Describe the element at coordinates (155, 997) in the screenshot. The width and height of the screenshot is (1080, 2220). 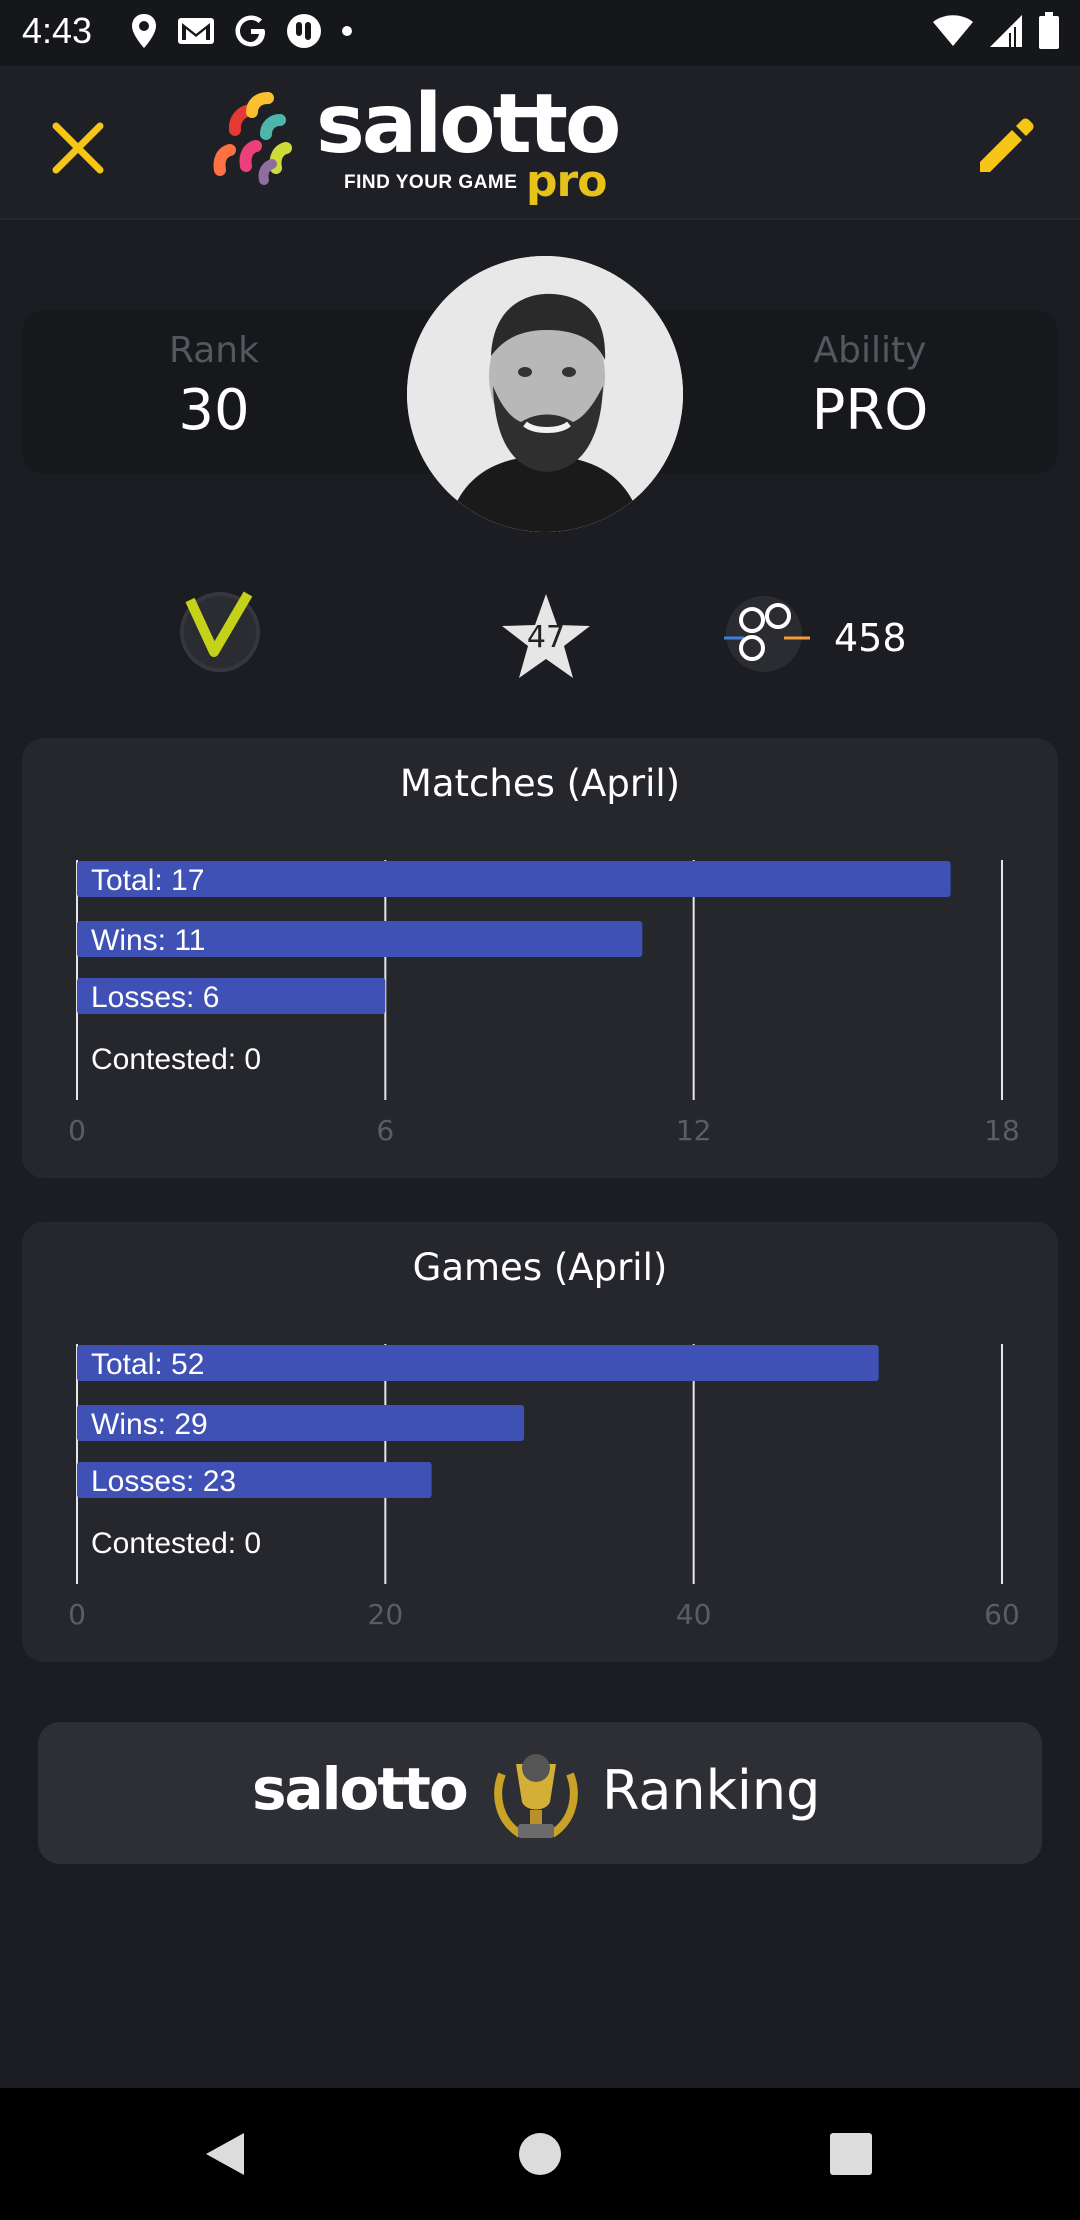
I see `bar-label: Losses: 6` at that location.